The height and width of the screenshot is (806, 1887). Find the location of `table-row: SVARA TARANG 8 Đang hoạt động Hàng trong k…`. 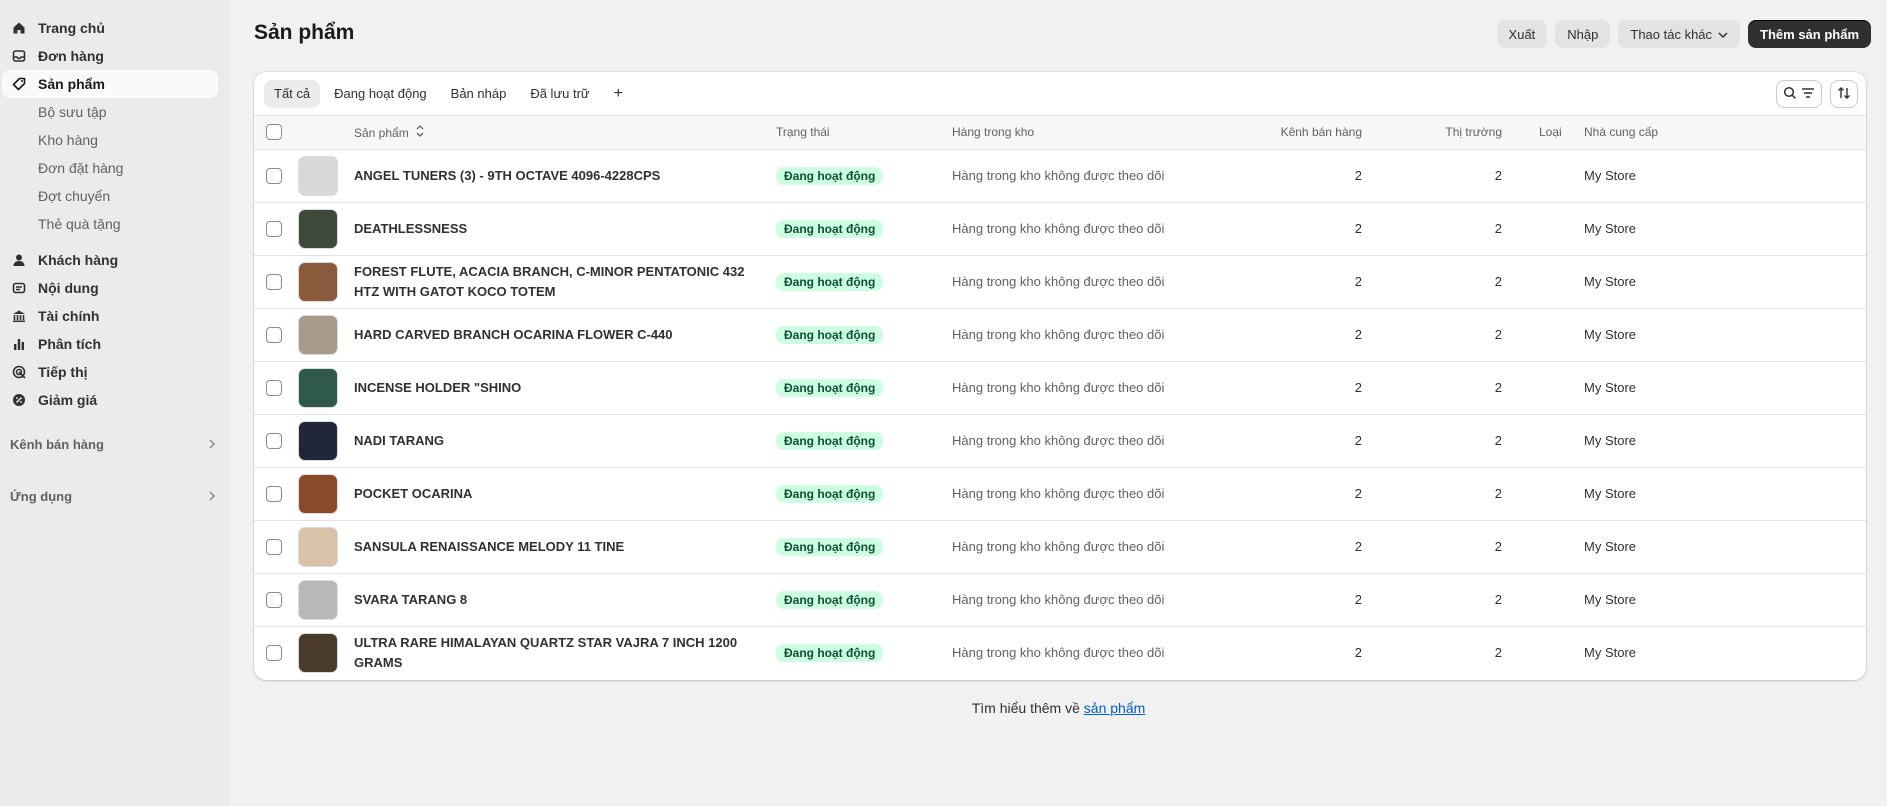

table-row: SVARA TARANG 8 Đang hoạt động Hàng trong k… is located at coordinates (1060, 599).